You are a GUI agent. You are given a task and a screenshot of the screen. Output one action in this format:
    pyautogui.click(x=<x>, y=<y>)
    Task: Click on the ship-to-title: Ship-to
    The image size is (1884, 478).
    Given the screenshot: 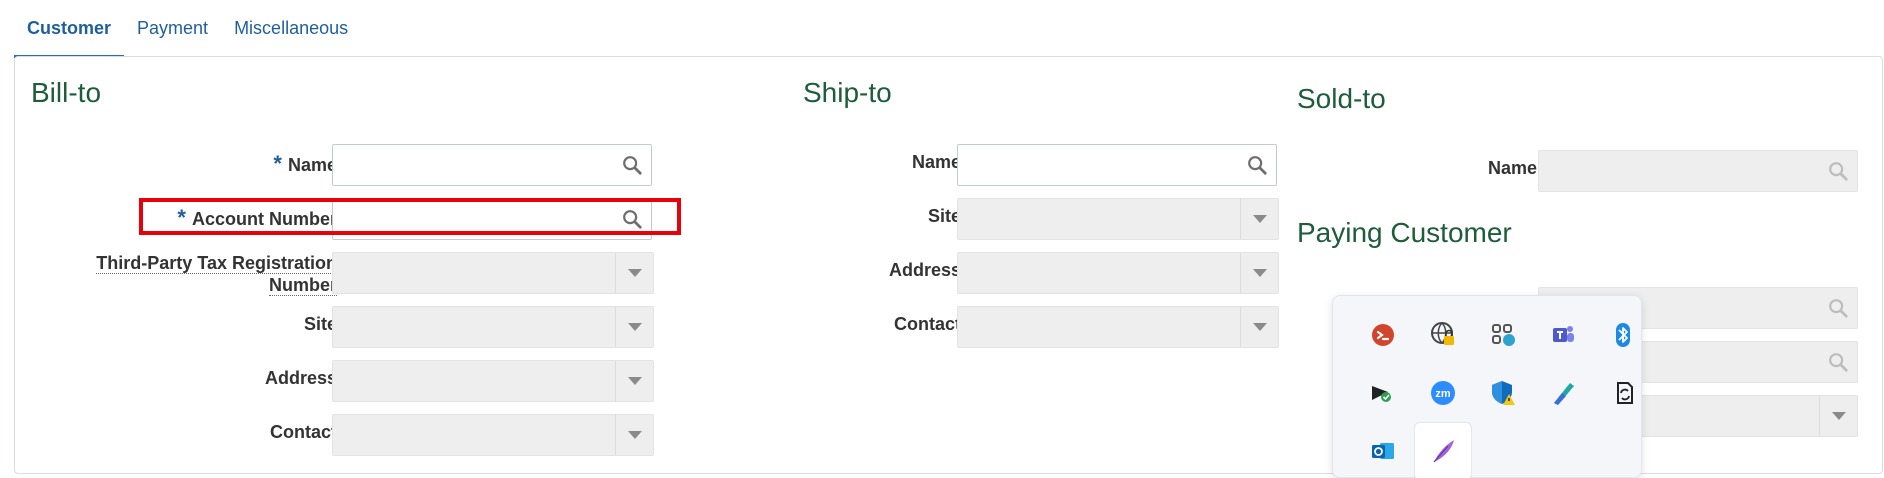 What is the action you would take?
    pyautogui.click(x=847, y=92)
    